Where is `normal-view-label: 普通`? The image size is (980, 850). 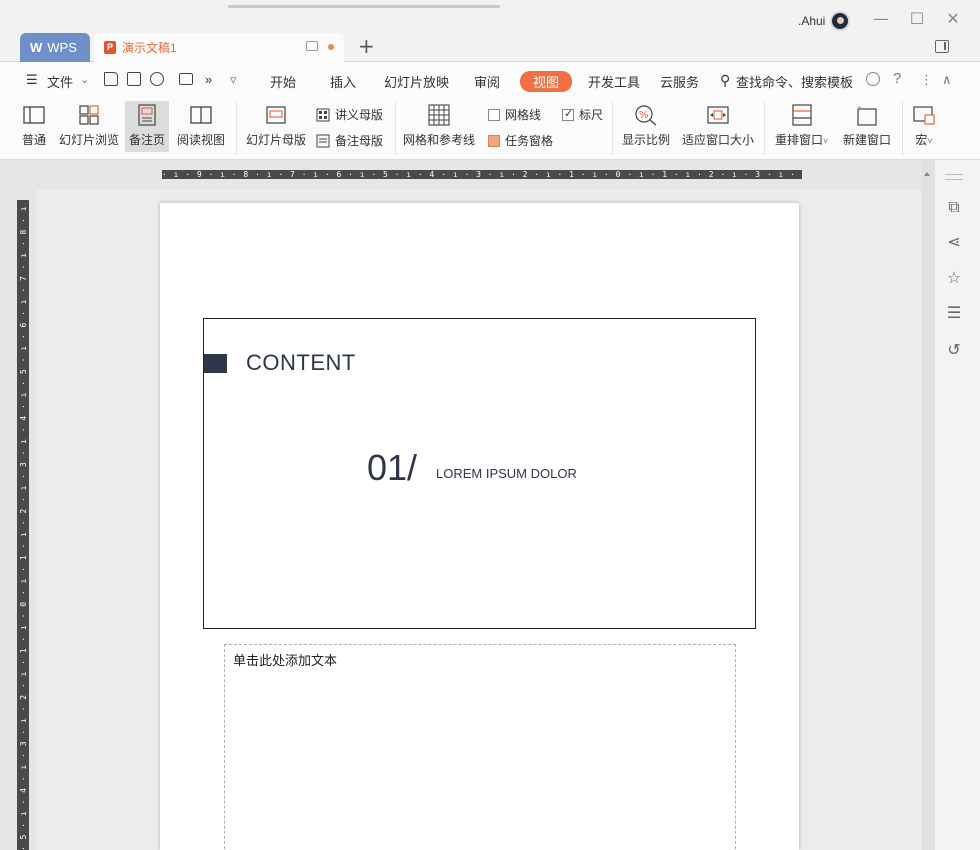
normal-view-label: 普通 is located at coordinates (34, 140).